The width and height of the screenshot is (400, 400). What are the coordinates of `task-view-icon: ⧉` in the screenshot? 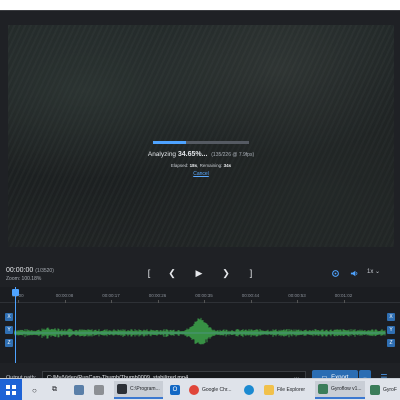 It's located at (54, 389).